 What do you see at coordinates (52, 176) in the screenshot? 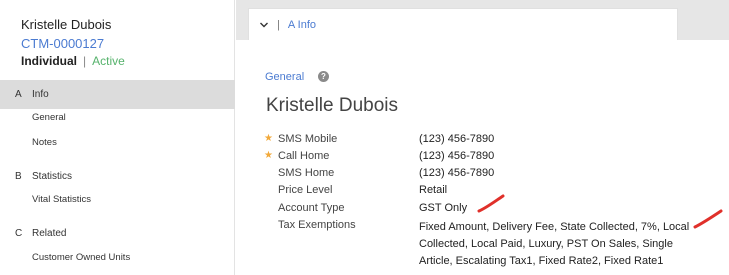
I see `sidebar-section-label: Statistics` at bounding box center [52, 176].